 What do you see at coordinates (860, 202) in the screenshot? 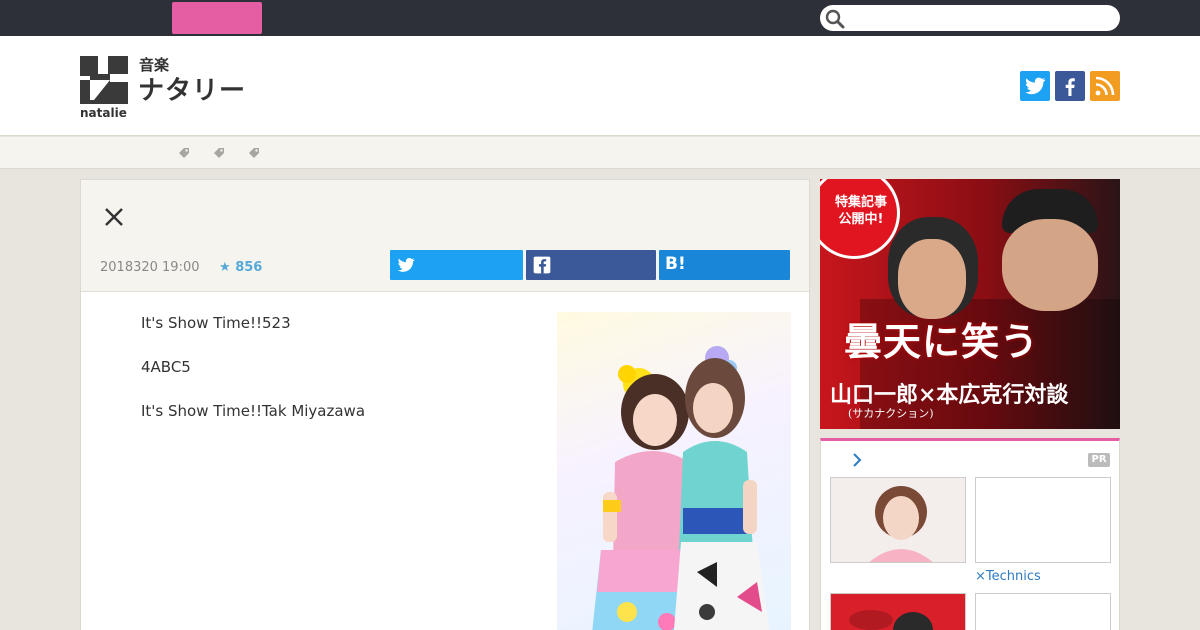
I see `badge-line-1: 特集記事` at bounding box center [860, 202].